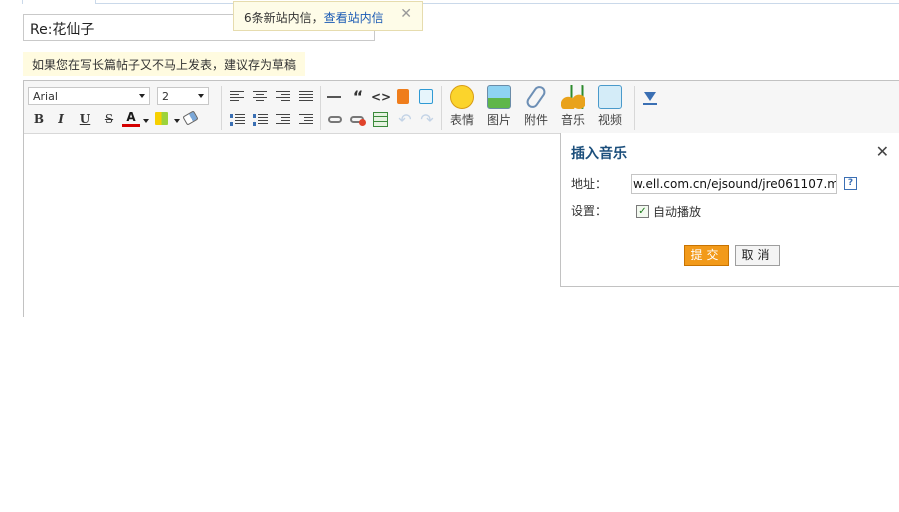 The height and width of the screenshot is (512, 899). Describe the element at coordinates (461, 120) in the screenshot. I see `emoji-label: 表情` at that location.